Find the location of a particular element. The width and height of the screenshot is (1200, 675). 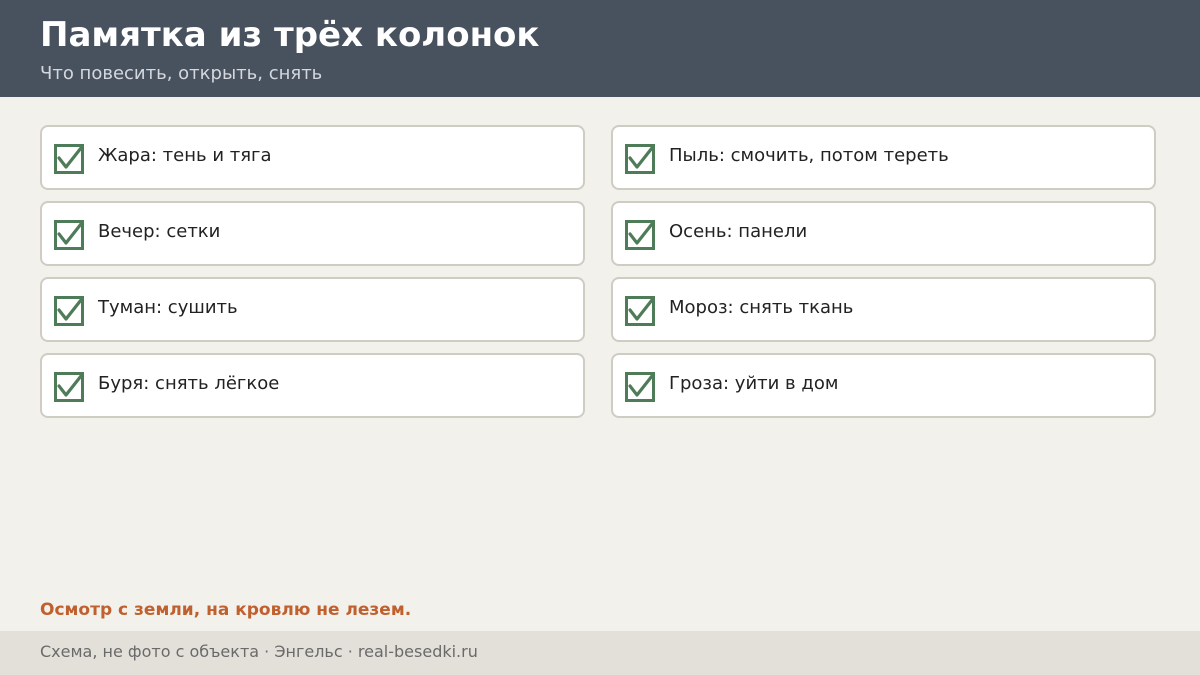

checklist-item: Осень: панели is located at coordinates (883, 233).